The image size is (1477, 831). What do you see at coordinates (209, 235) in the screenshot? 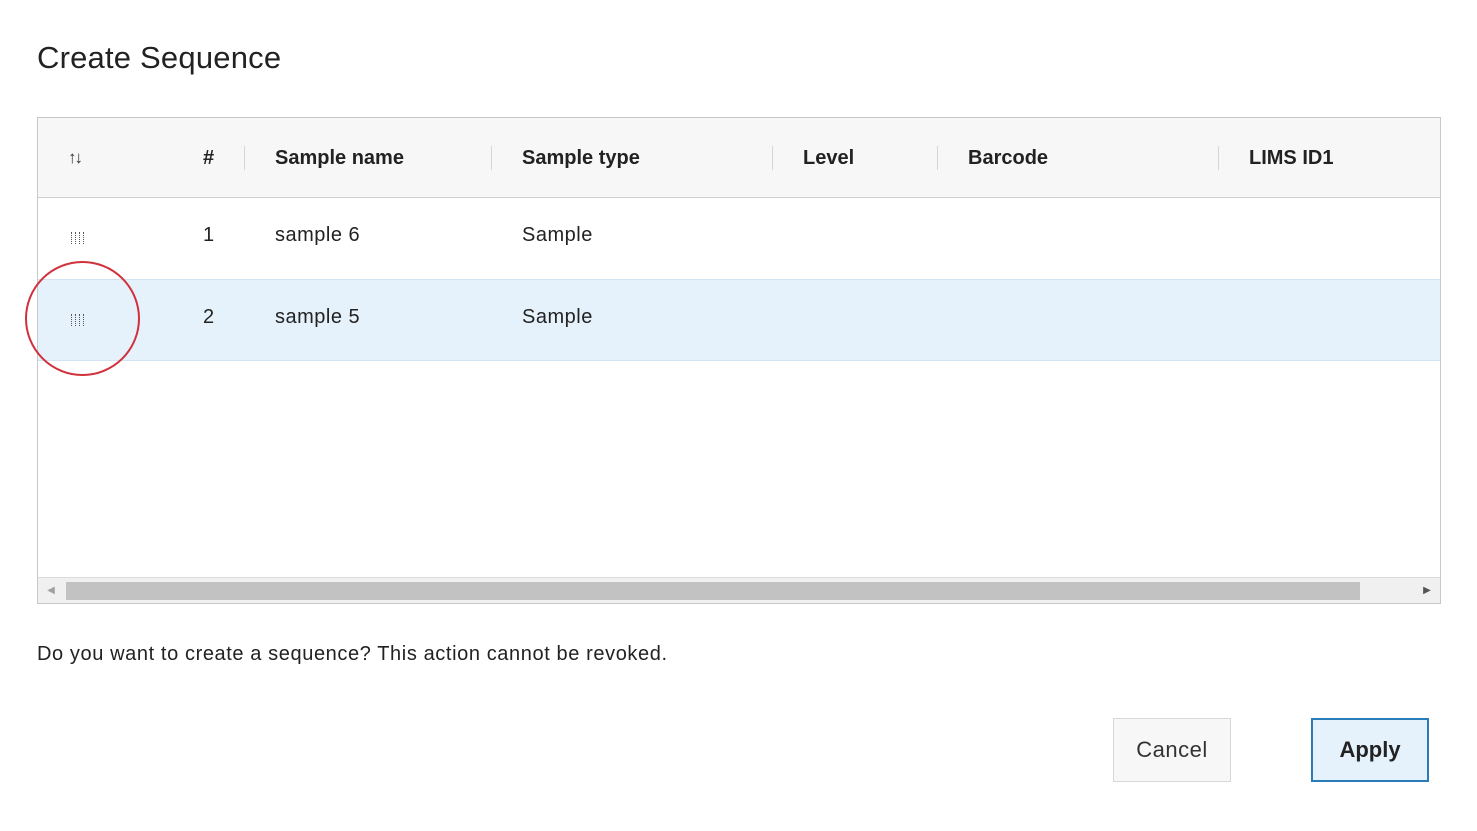
I see `cell-index: 1` at bounding box center [209, 235].